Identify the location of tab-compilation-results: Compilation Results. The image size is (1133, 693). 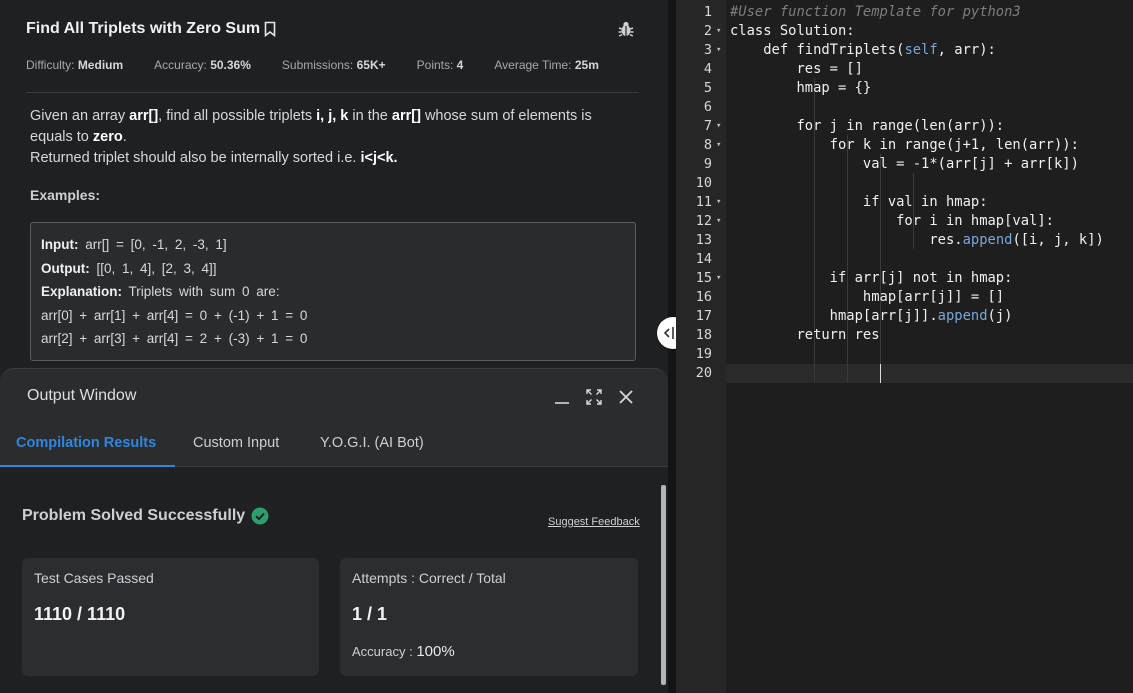
(86, 443).